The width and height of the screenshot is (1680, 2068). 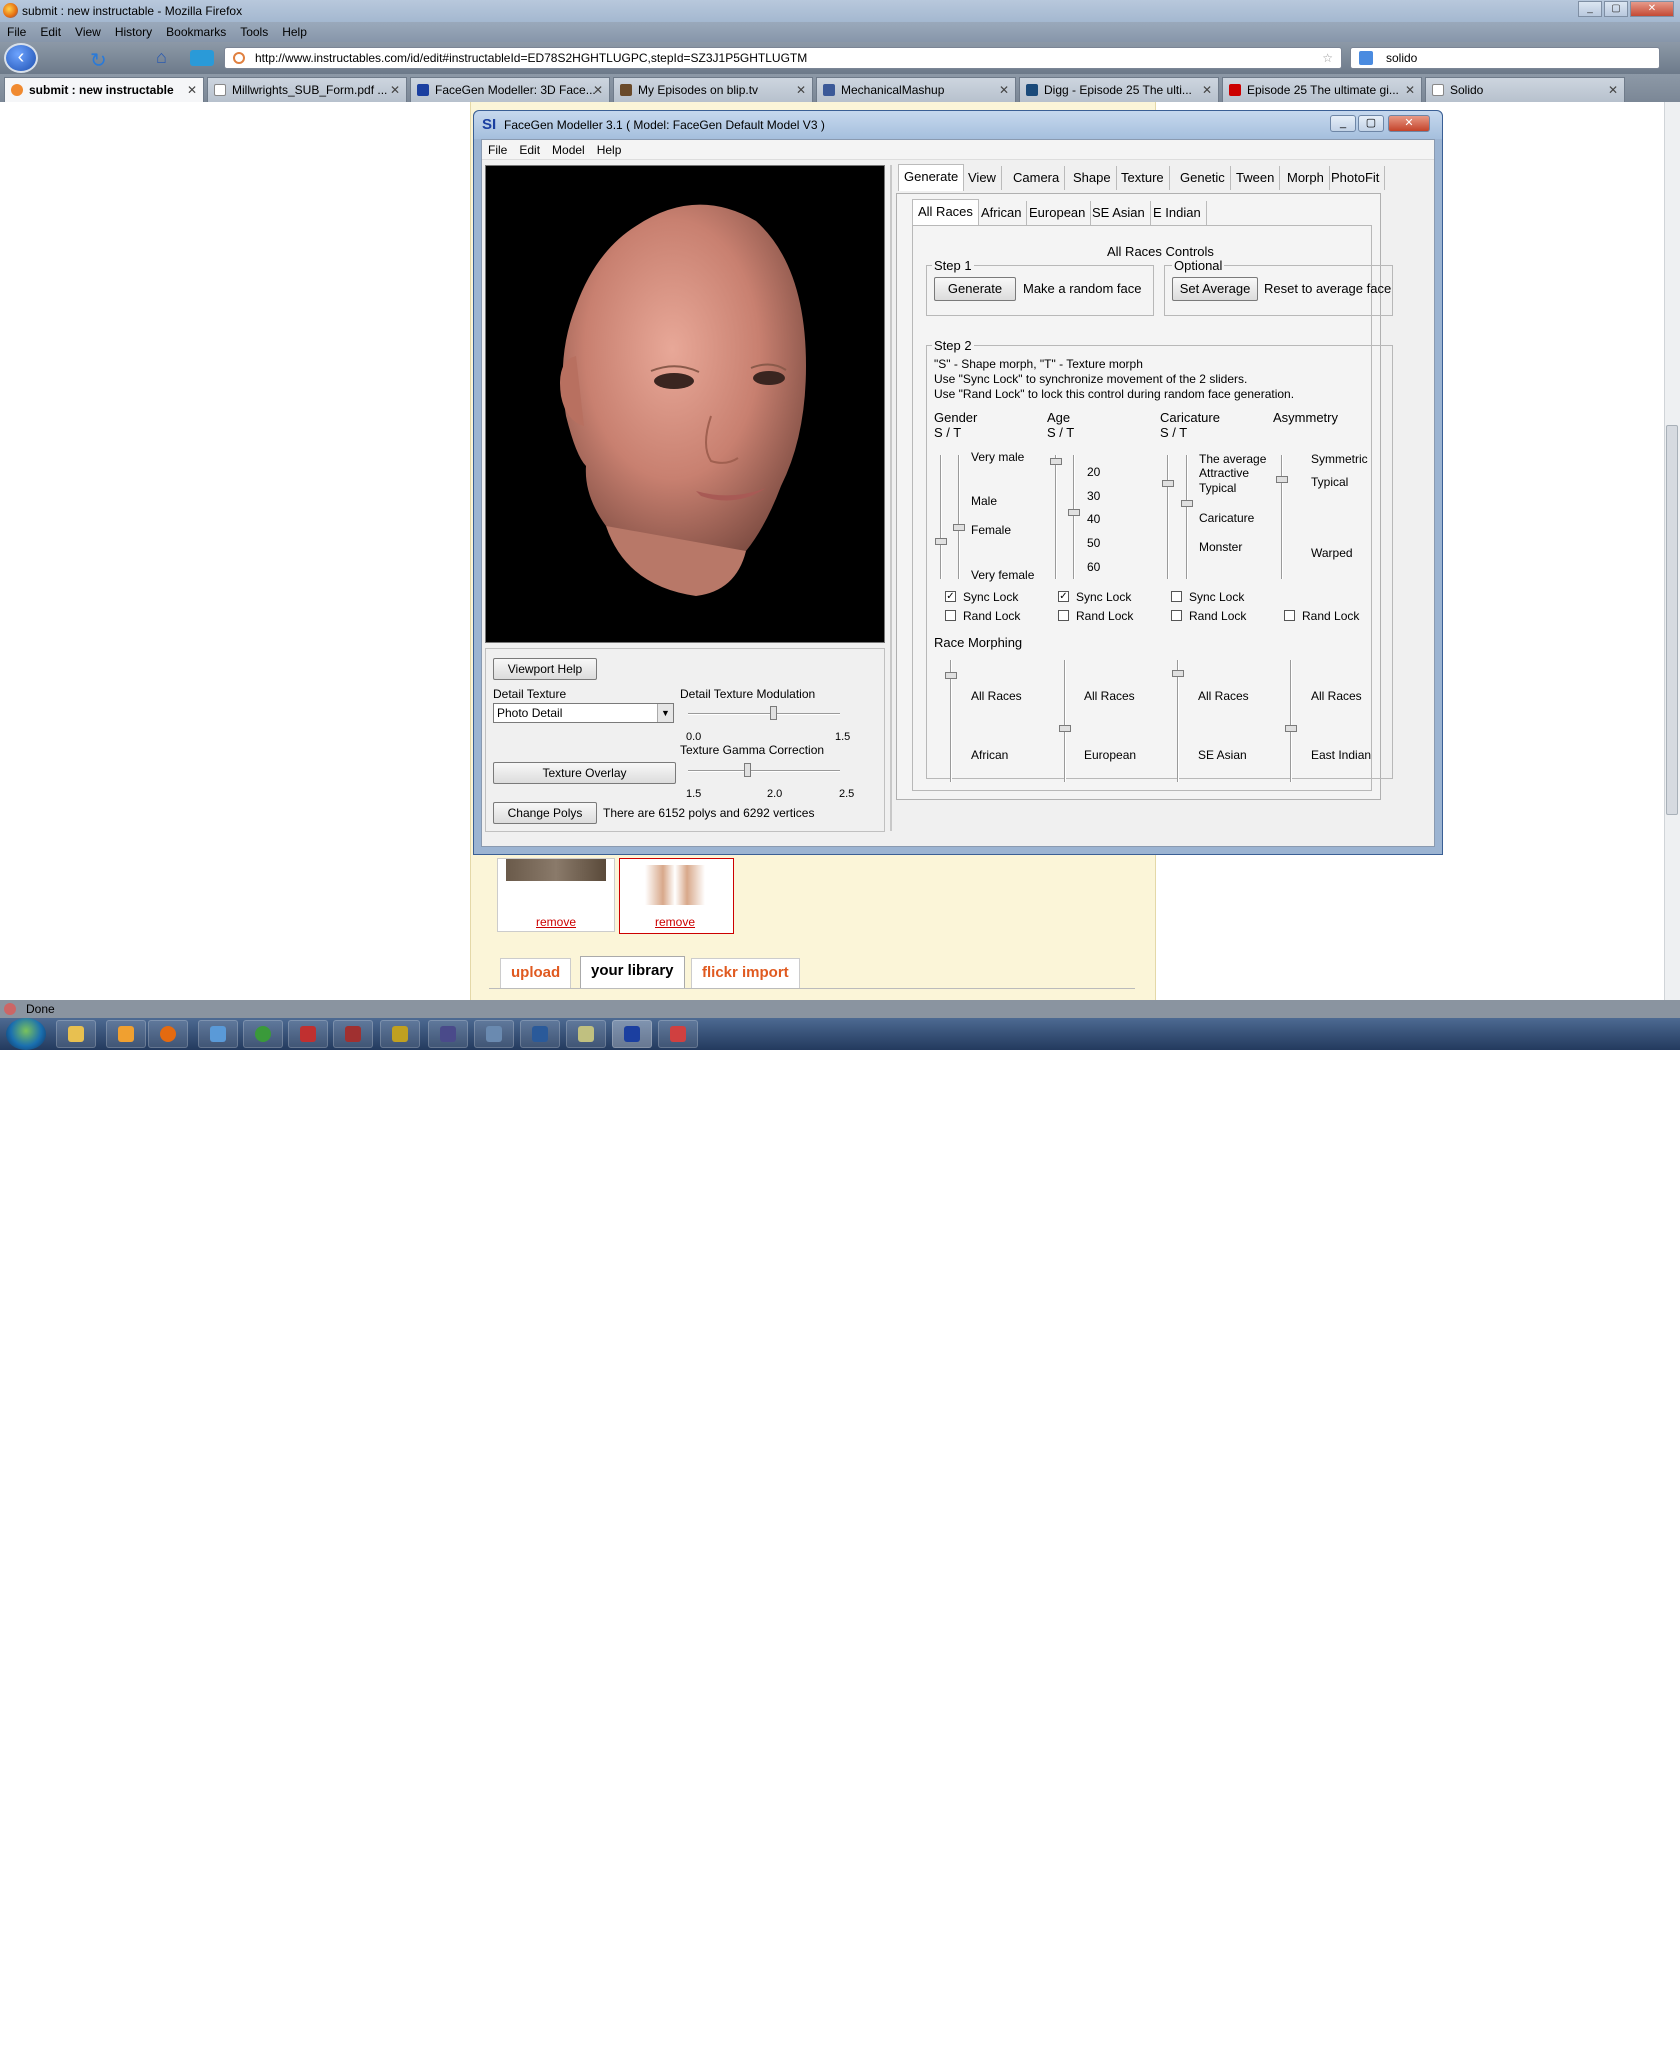 I want to click on race-eastindian-slider, so click(x=1291, y=721).